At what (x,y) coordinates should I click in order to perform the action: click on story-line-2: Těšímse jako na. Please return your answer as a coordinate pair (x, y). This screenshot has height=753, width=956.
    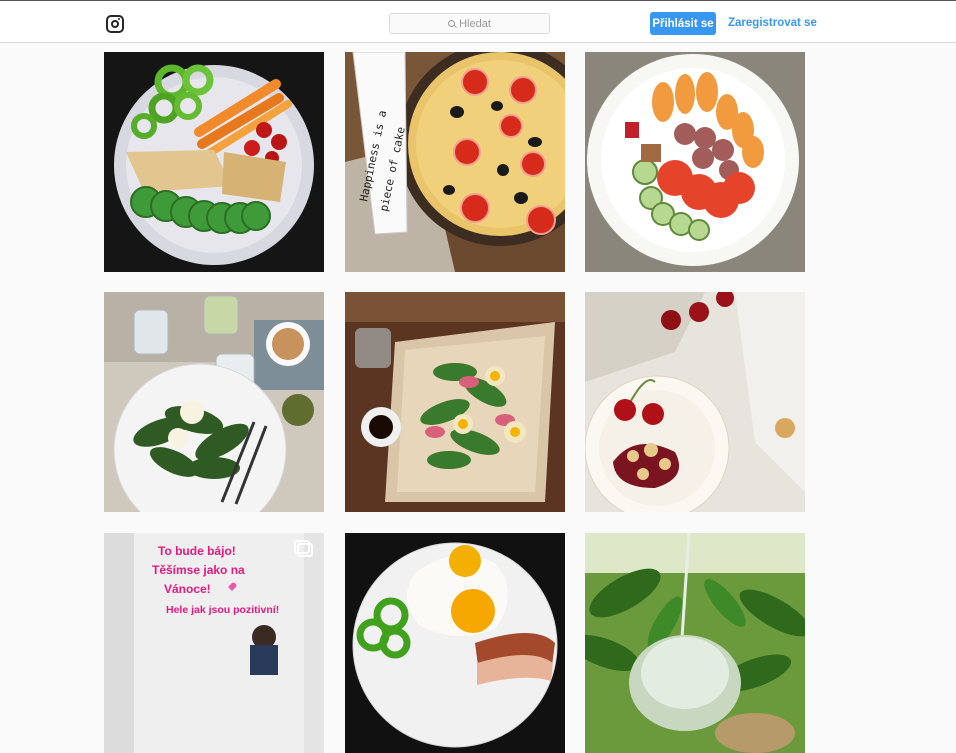
    Looking at the image, I should click on (198, 570).